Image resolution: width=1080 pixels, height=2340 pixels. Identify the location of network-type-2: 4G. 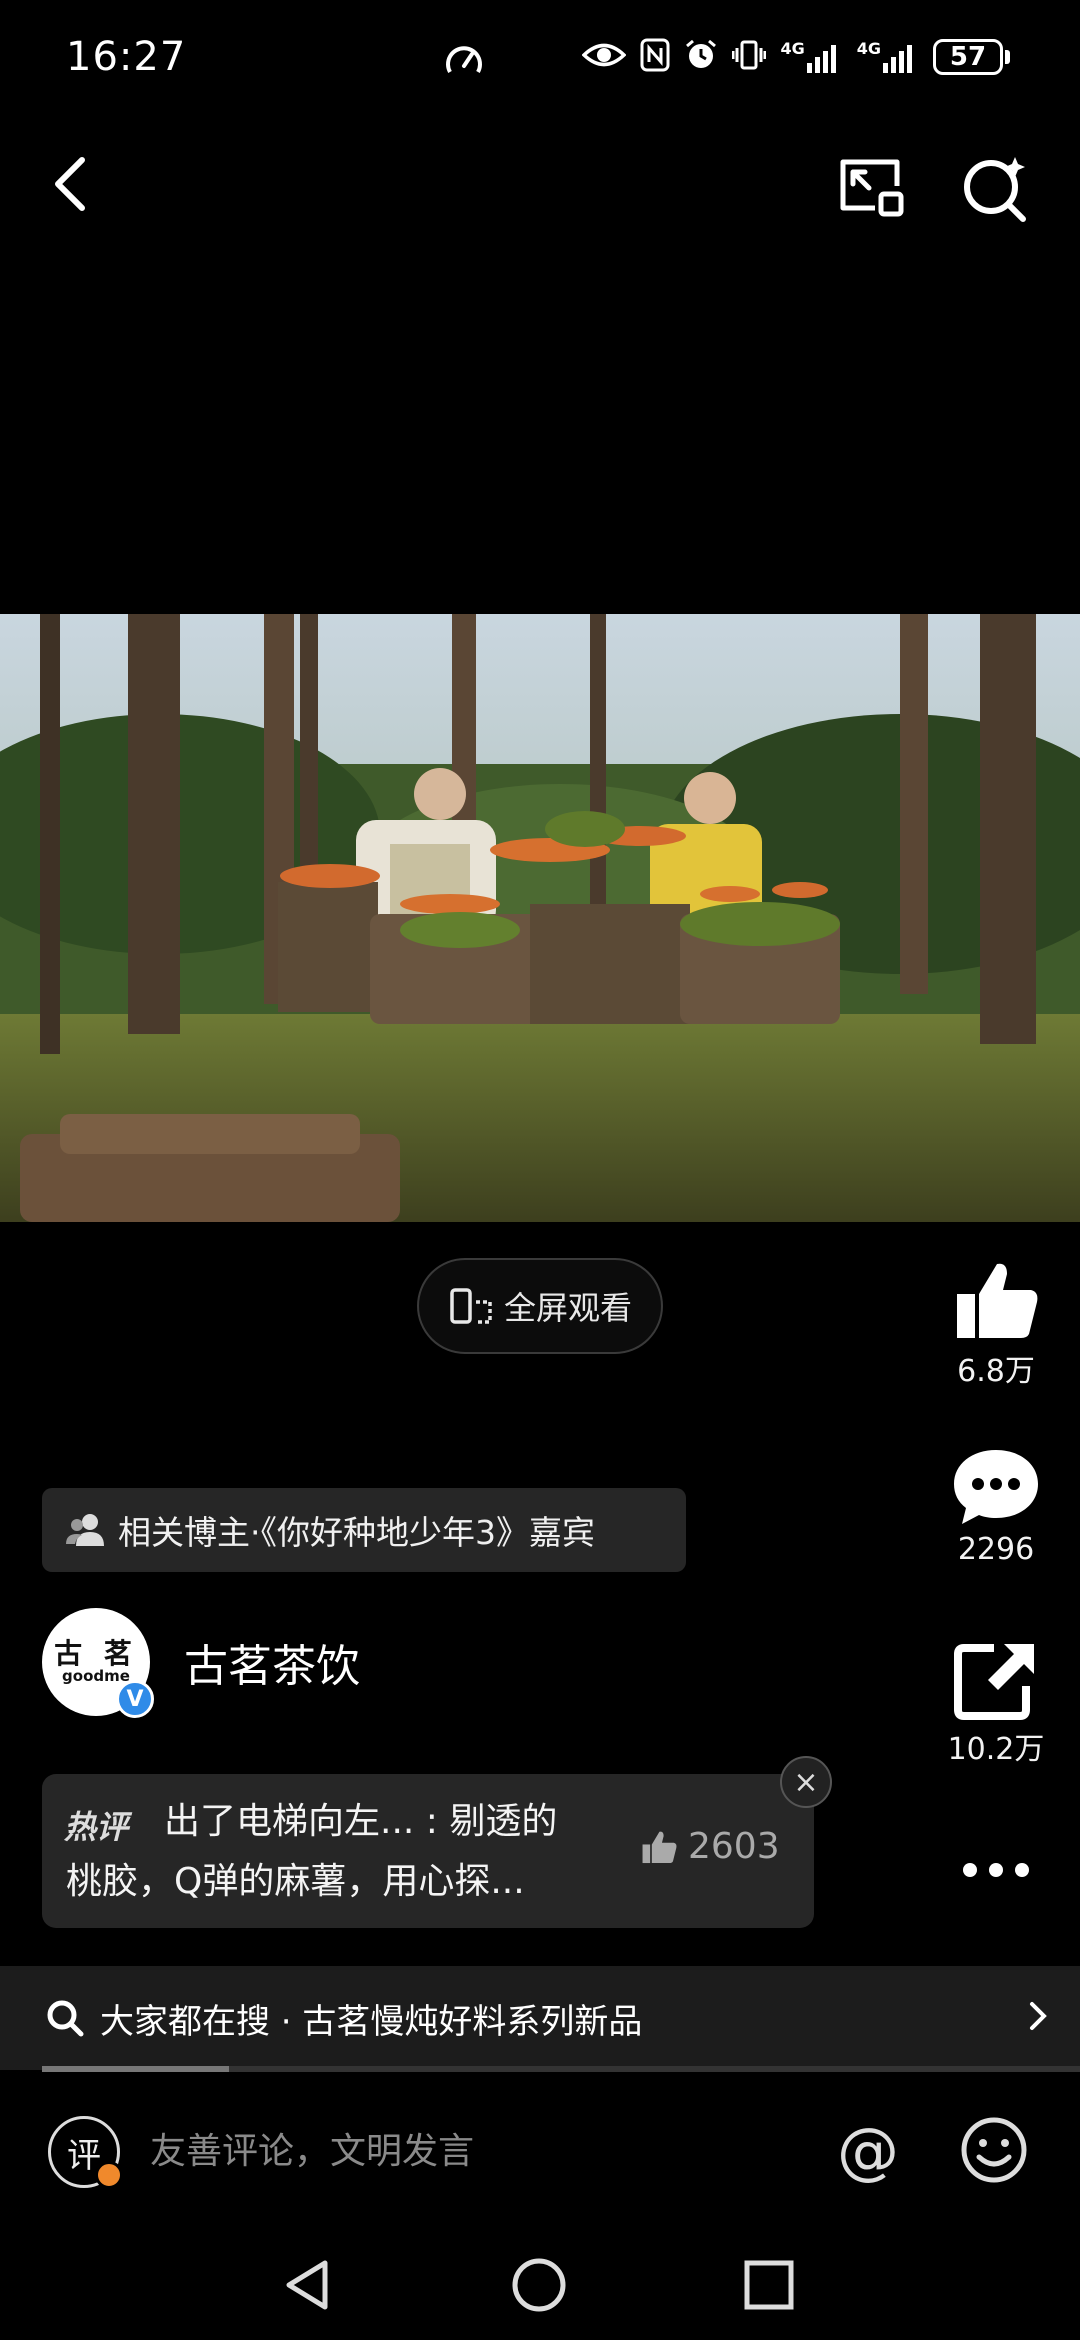
(868, 48).